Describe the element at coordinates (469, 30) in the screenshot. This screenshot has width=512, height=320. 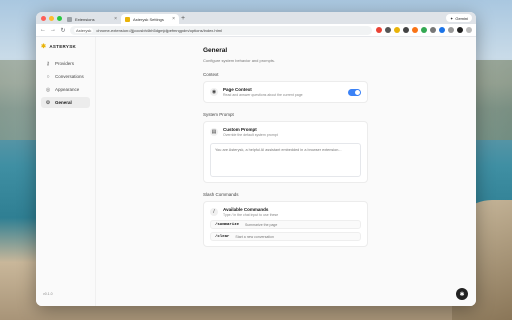
I see `menu-icon` at that location.